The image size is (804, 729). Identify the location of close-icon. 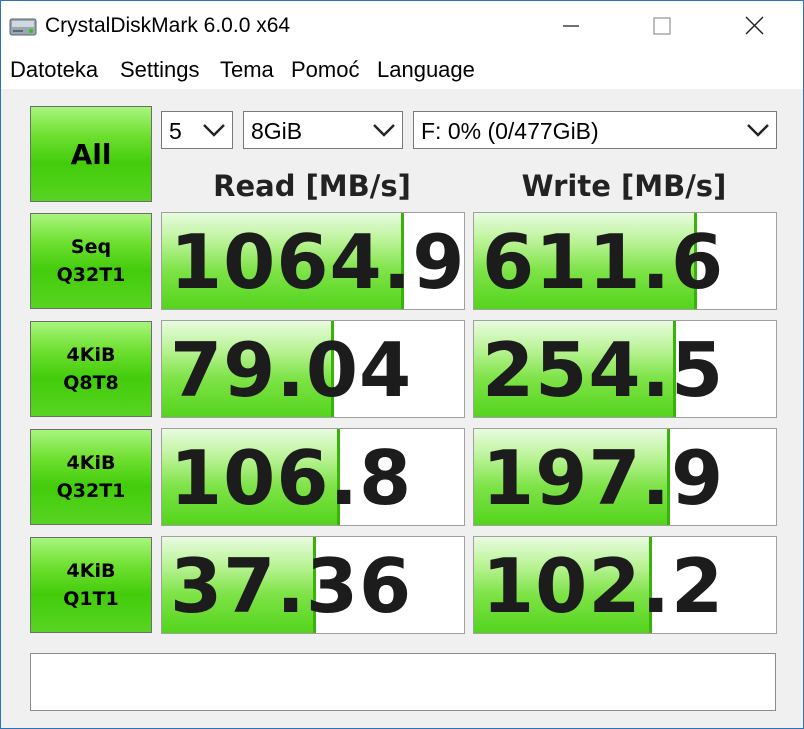
(753, 26).